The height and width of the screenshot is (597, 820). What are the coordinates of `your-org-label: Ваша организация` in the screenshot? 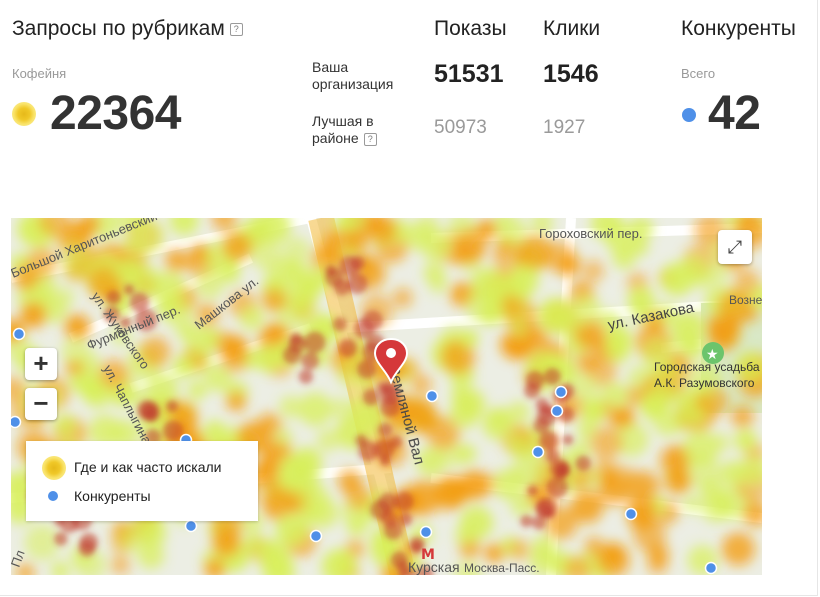 It's located at (352, 76).